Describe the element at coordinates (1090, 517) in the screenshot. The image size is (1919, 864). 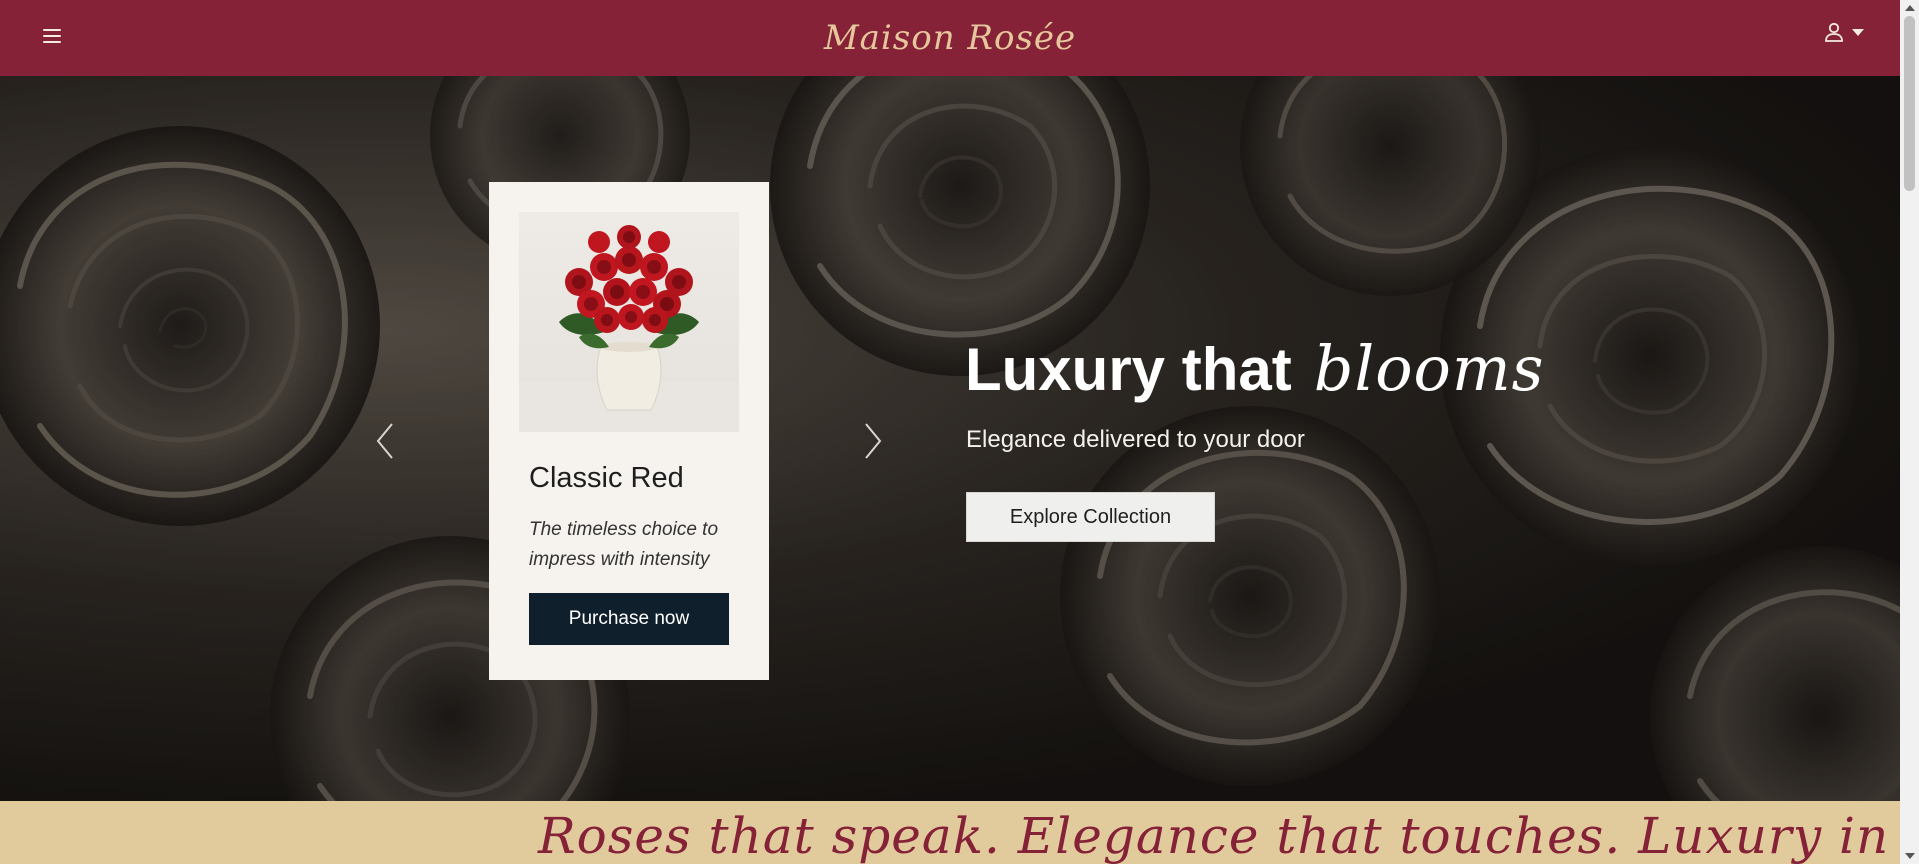
I see `explore-collection-button: Explore Collection` at that location.